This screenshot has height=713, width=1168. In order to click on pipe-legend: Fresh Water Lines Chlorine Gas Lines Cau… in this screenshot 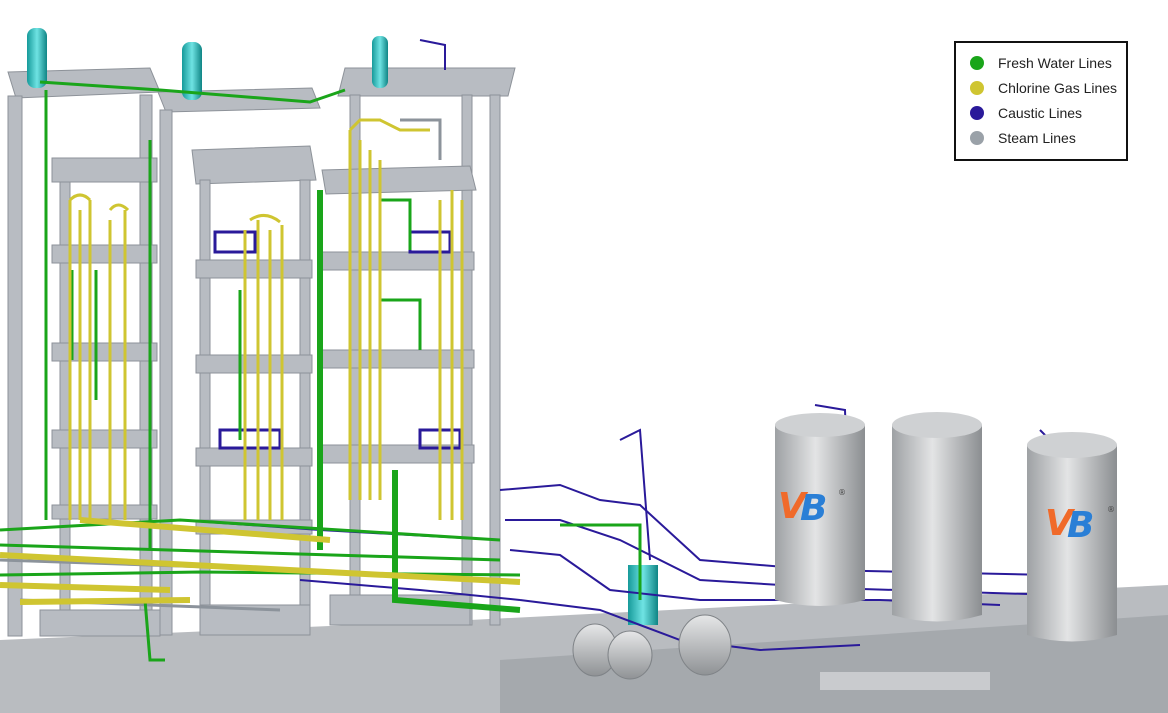, I will do `click(1041, 101)`.